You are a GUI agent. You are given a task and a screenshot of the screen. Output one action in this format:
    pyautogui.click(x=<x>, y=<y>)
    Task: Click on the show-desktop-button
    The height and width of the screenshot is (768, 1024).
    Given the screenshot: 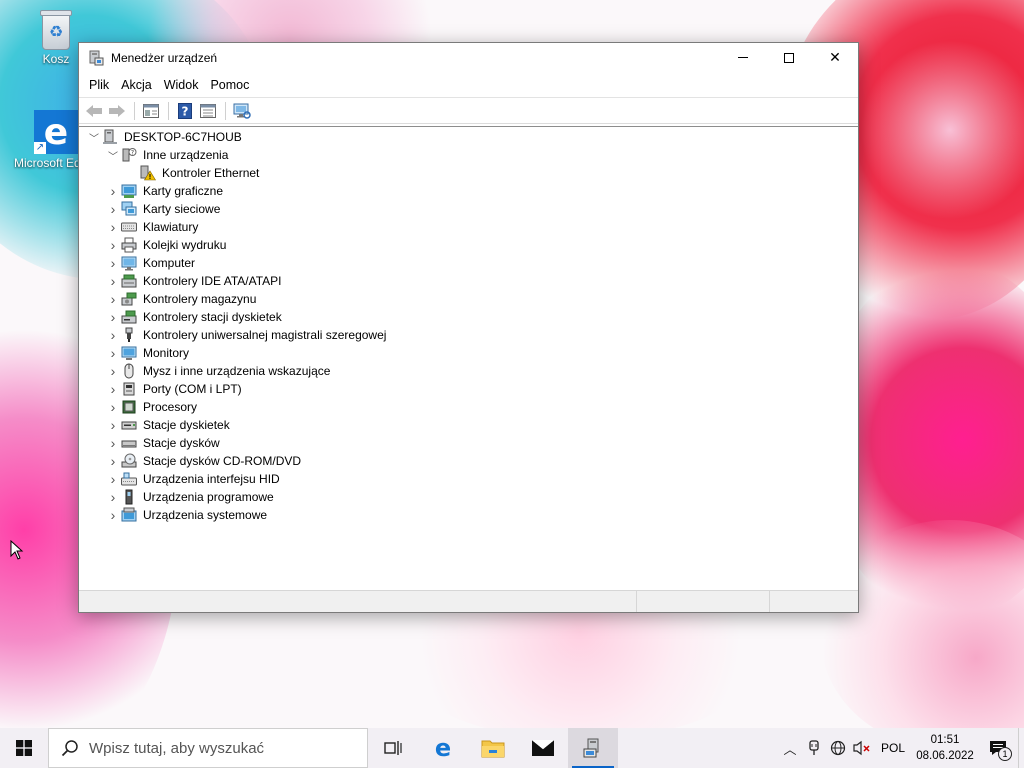 What is the action you would take?
    pyautogui.click(x=1021, y=748)
    